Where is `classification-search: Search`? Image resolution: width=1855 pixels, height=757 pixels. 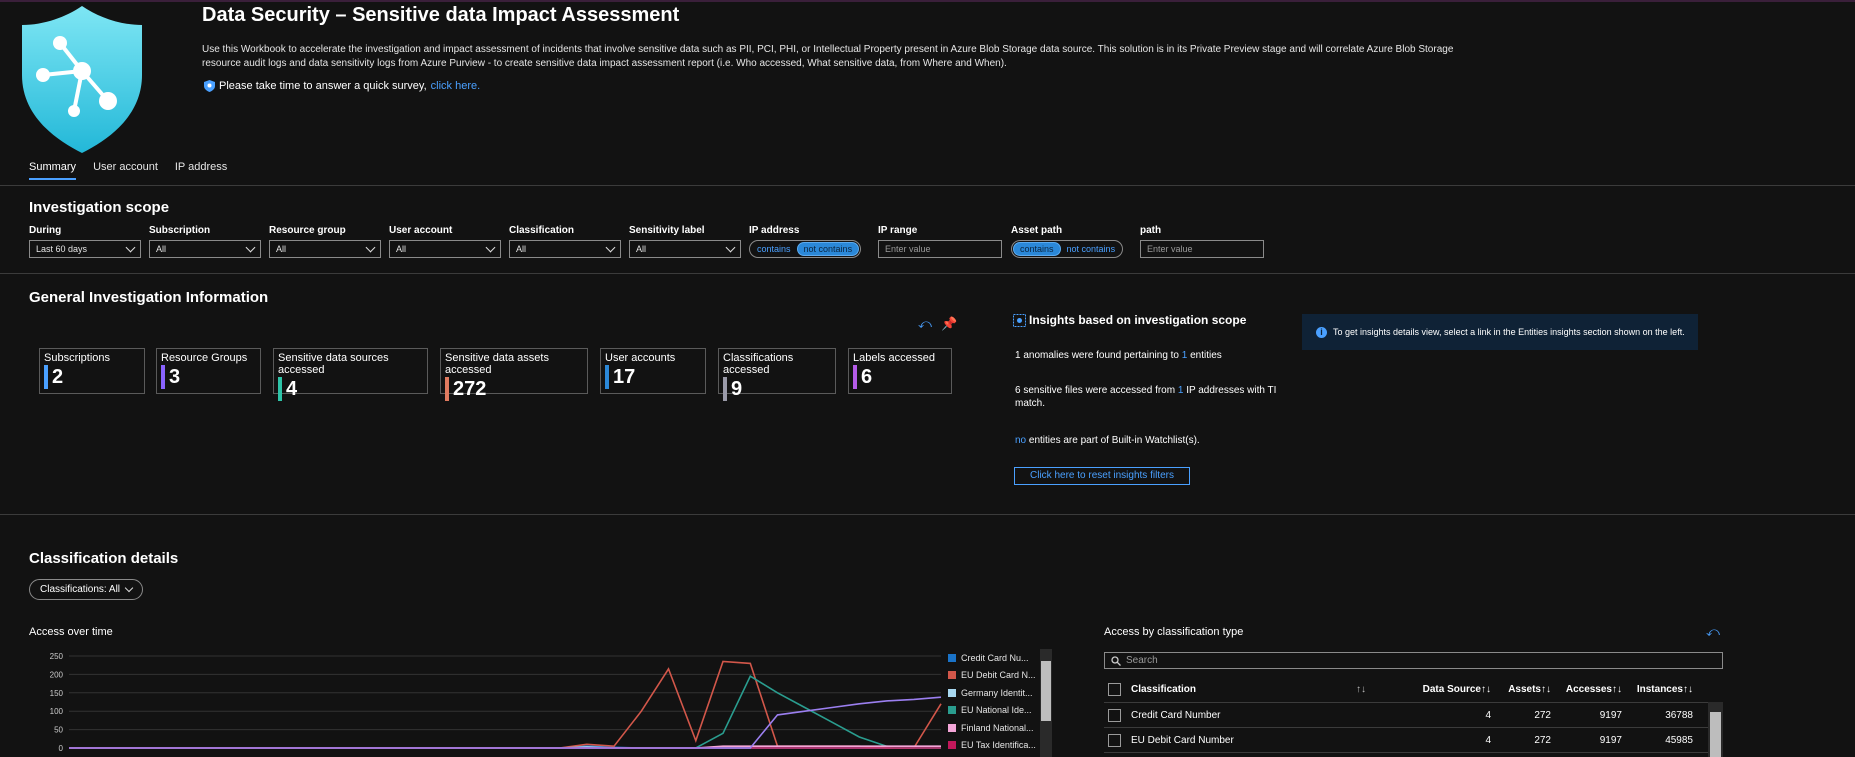 classification-search: Search is located at coordinates (1413, 660).